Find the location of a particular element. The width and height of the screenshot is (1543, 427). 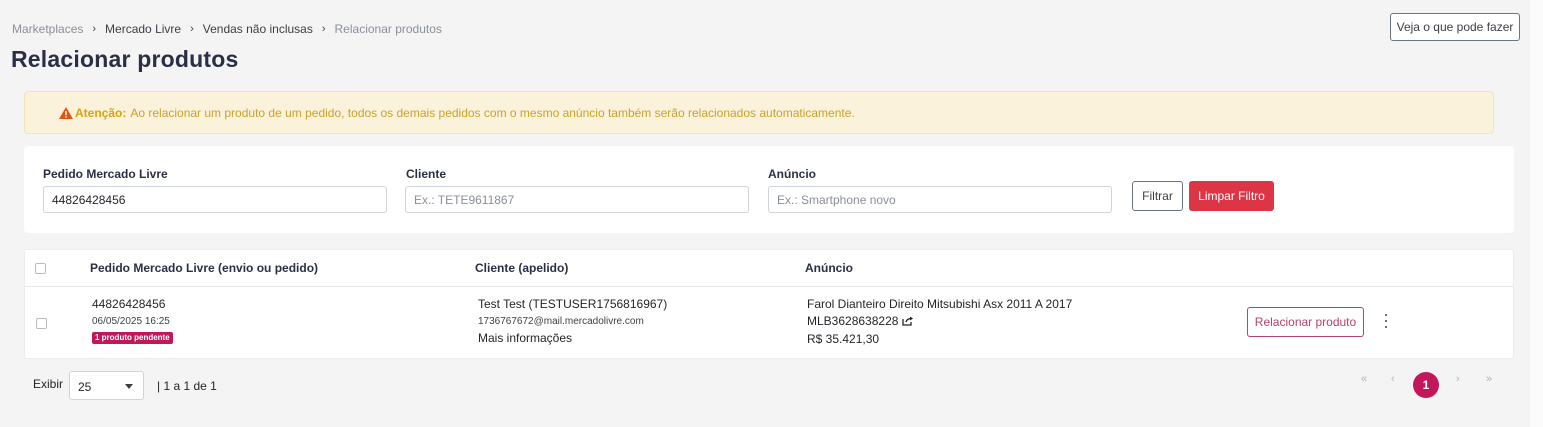

help-button: Veja o que pode fazer is located at coordinates (1455, 27).